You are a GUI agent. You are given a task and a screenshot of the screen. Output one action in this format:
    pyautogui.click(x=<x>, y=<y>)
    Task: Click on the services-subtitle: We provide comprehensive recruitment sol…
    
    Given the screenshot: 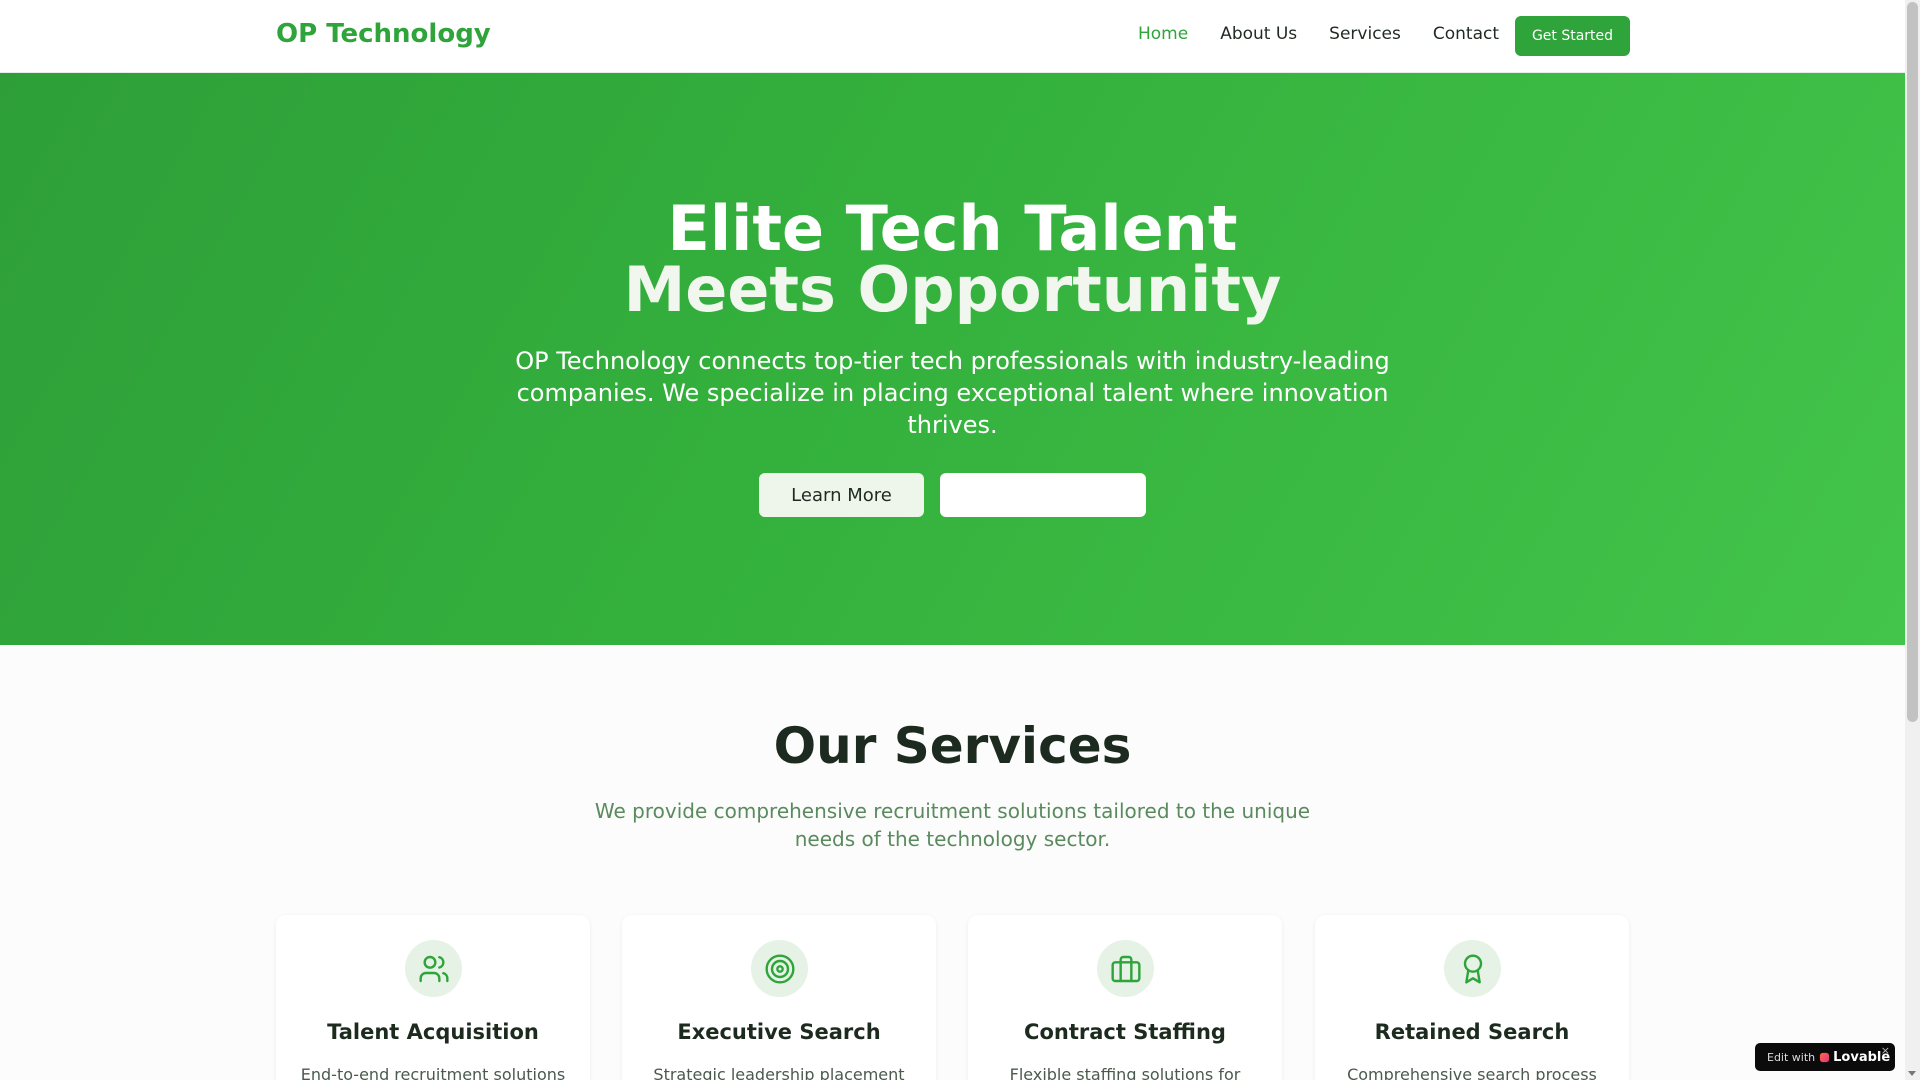 What is the action you would take?
    pyautogui.click(x=952, y=825)
    